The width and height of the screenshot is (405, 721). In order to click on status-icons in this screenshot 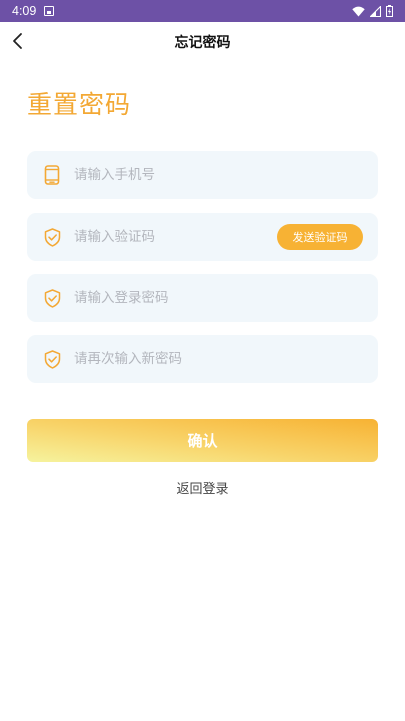, I will do `click(372, 11)`.